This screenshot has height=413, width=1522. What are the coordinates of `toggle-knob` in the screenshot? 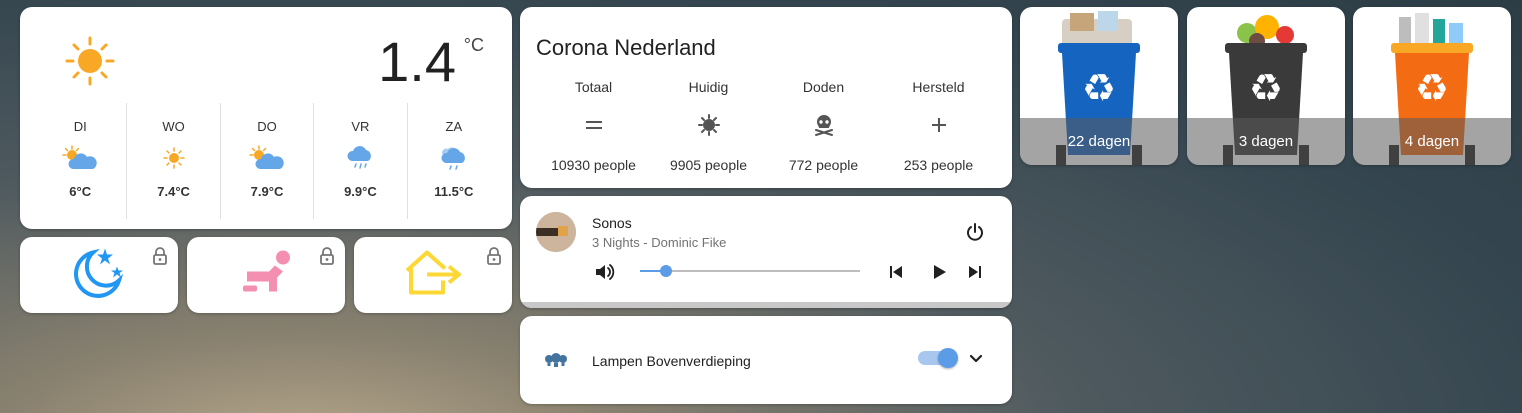 It's located at (948, 358).